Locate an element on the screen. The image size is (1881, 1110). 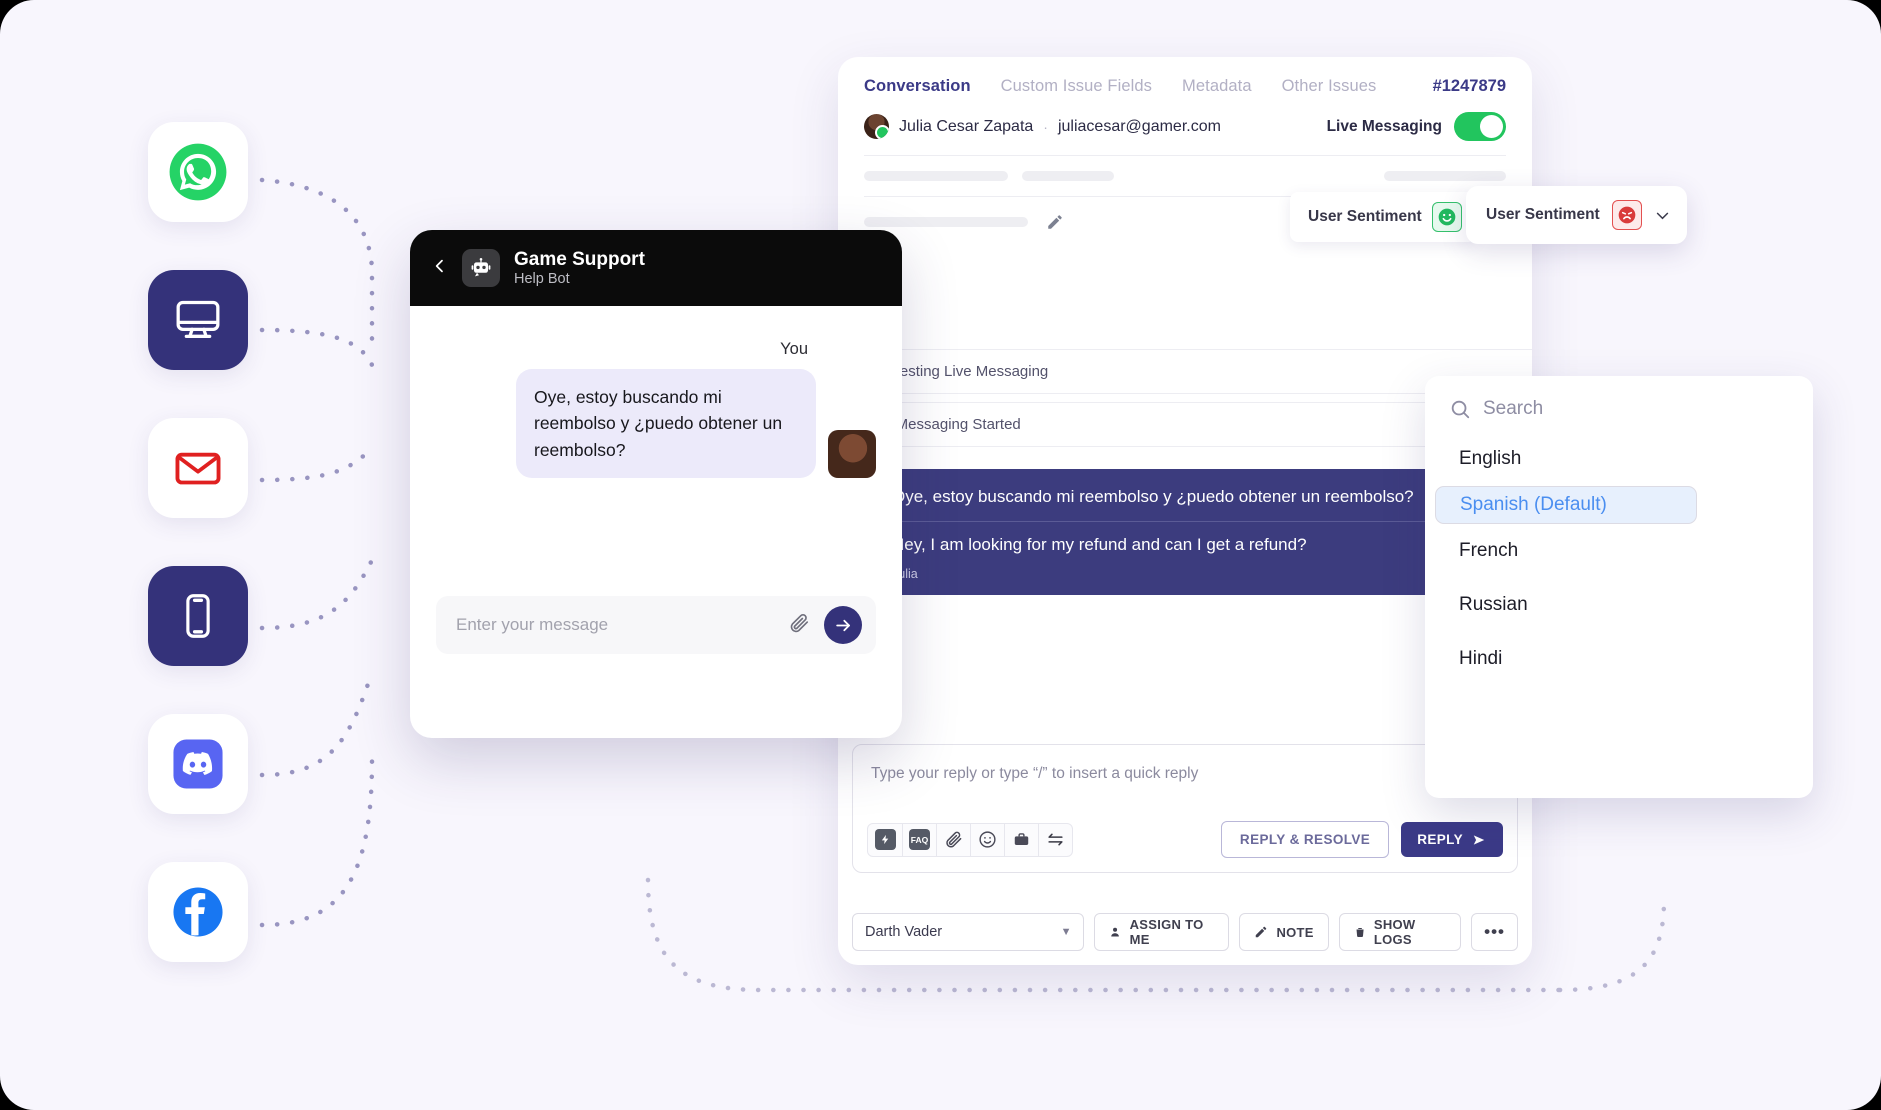
tool-faq: FAQ is located at coordinates (919, 839).